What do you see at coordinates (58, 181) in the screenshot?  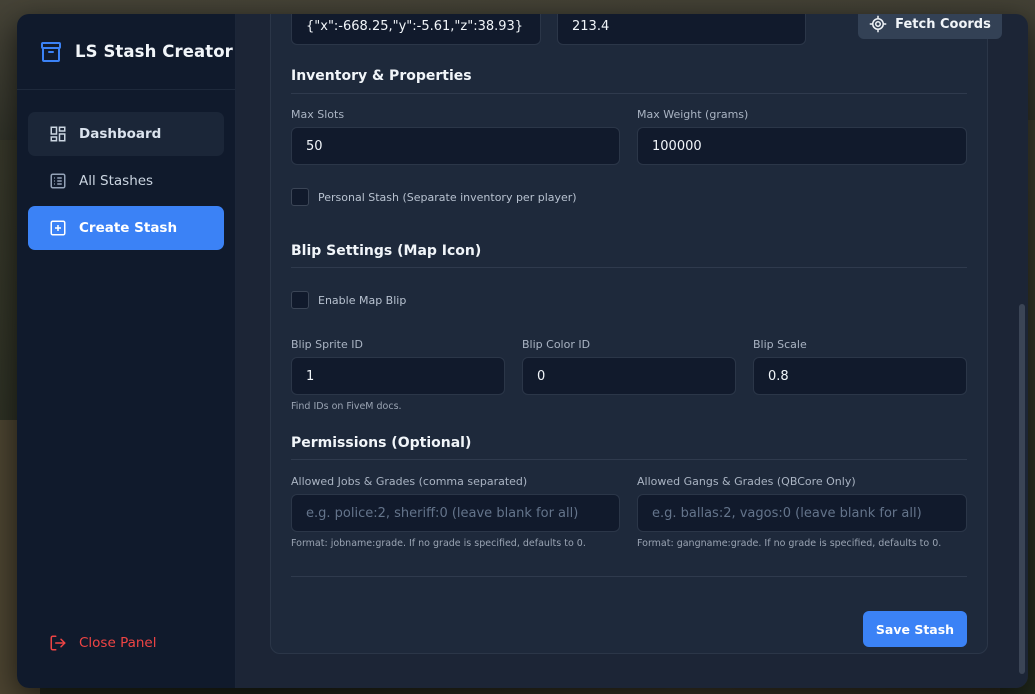 I see `list-icon` at bounding box center [58, 181].